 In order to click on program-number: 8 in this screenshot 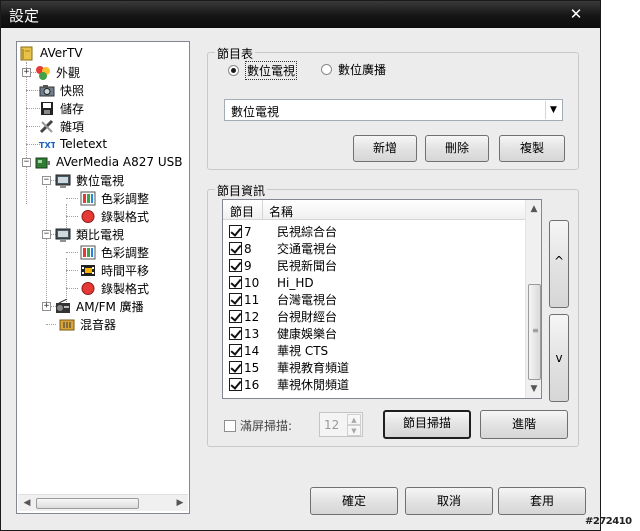, I will do `click(248, 248)`.